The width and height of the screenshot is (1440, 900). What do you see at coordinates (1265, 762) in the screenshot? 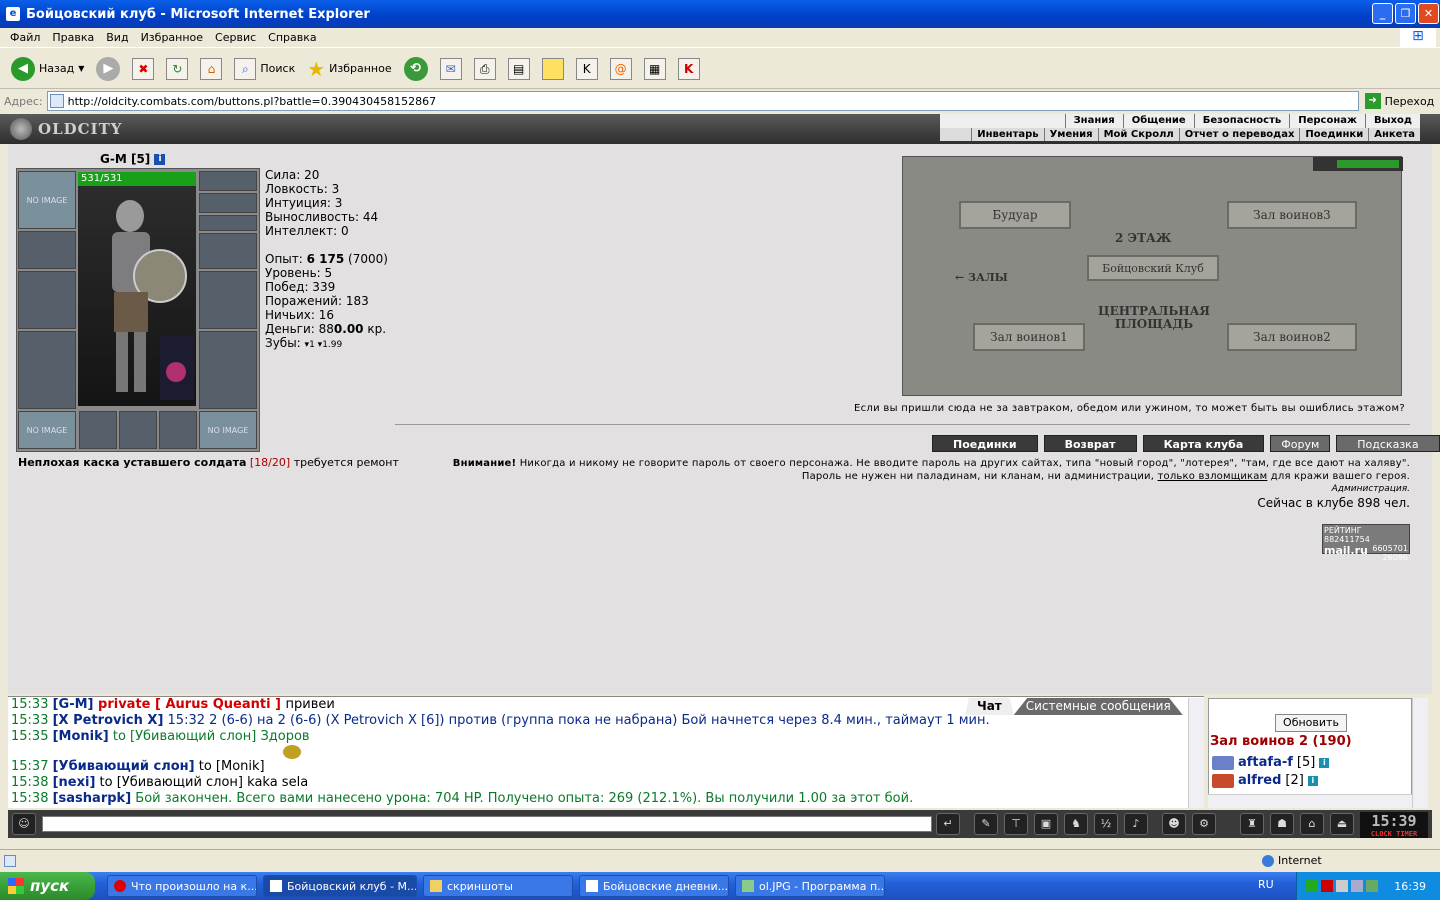
I see `user-name: aftafa-f` at bounding box center [1265, 762].